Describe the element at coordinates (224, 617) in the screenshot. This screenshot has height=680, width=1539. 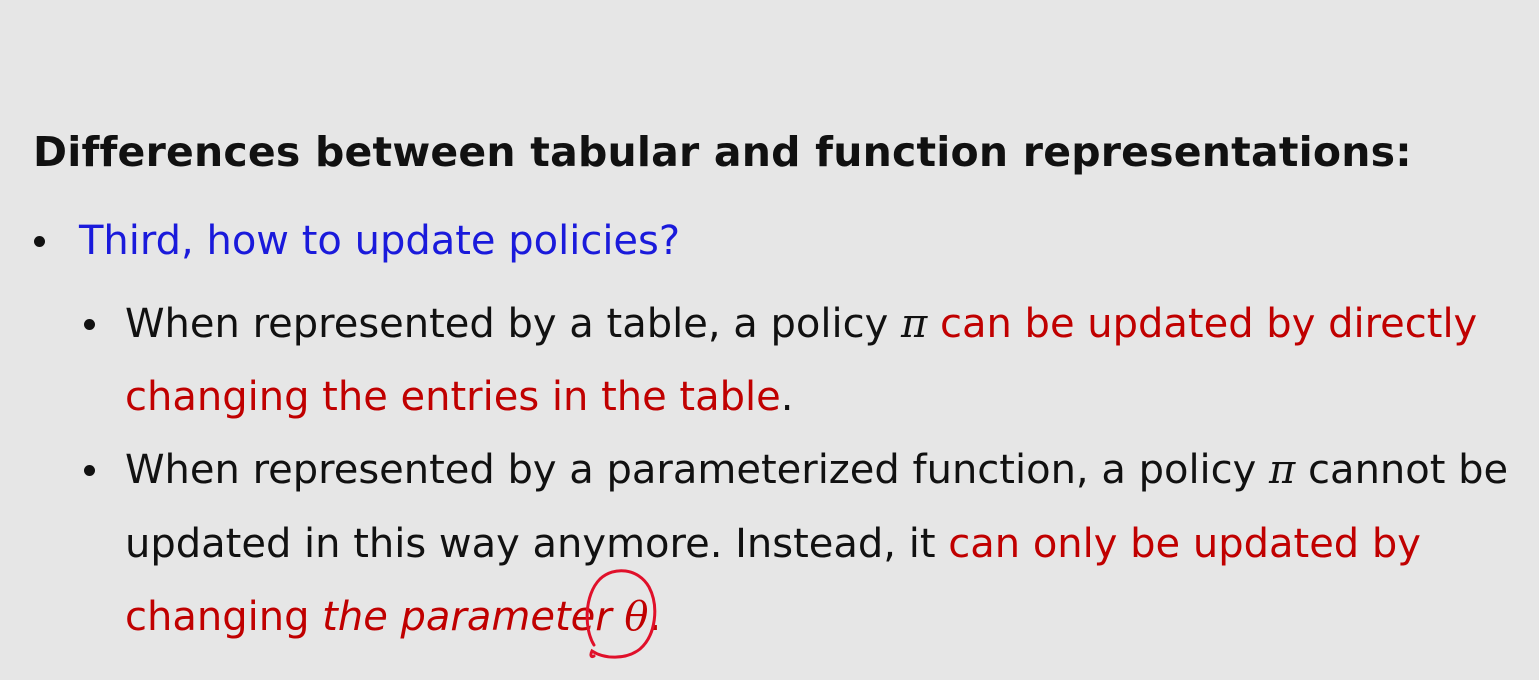
I see `sub-bullet-function-highlight-cont: changing` at that location.